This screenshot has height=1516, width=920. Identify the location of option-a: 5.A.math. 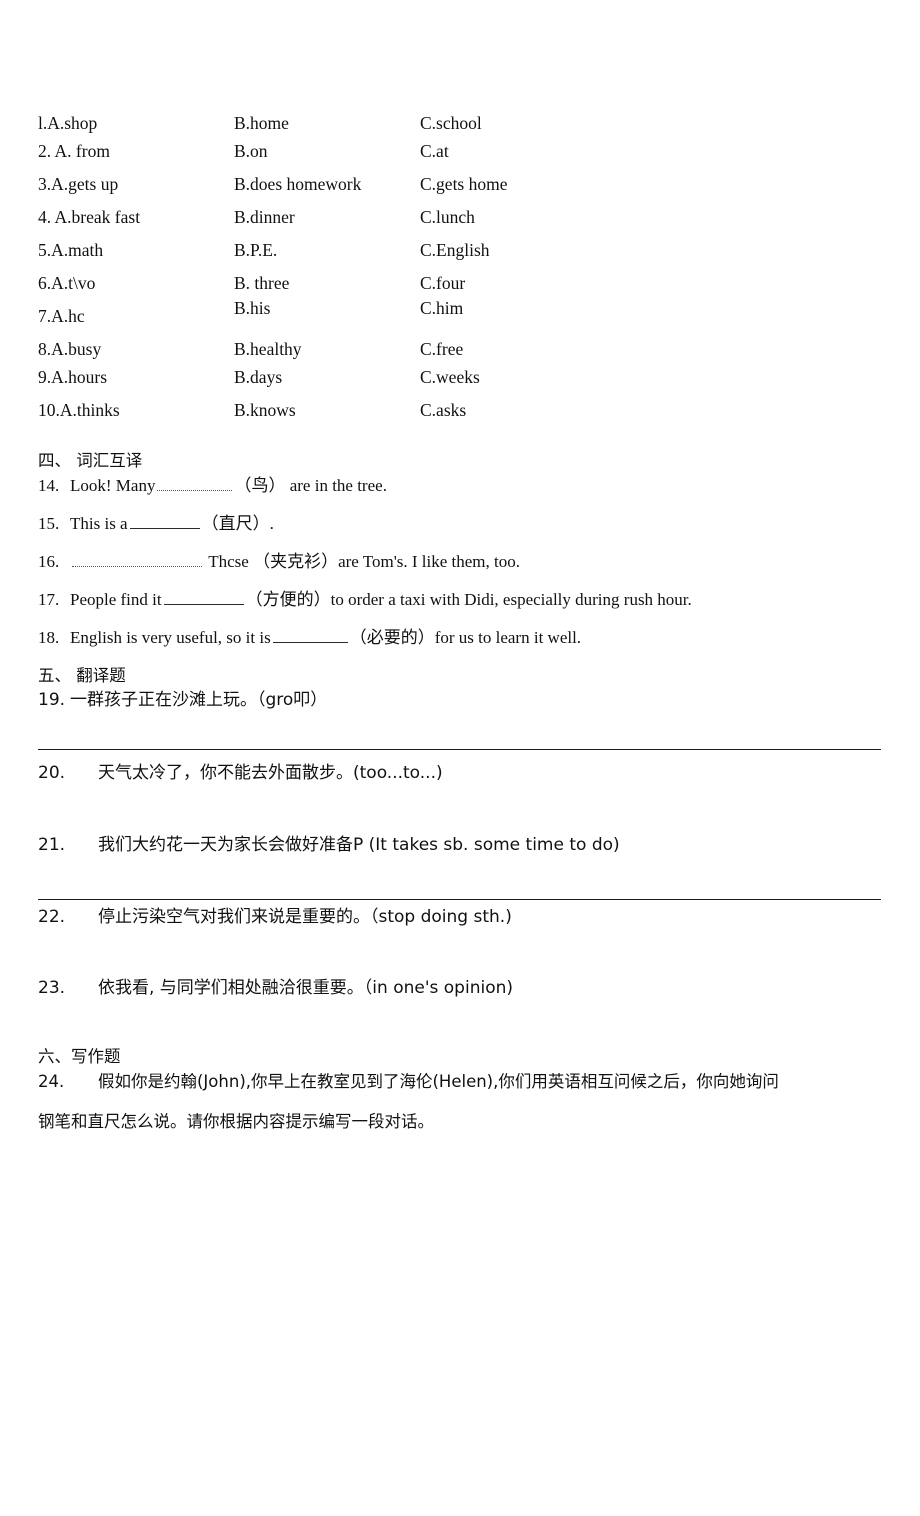
(70, 250).